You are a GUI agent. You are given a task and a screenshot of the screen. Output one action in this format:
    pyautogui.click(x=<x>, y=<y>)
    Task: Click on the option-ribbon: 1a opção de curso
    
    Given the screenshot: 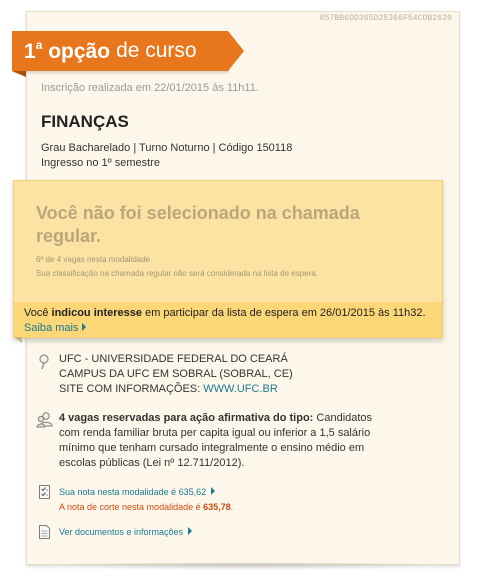 What is the action you would take?
    pyautogui.click(x=128, y=51)
    